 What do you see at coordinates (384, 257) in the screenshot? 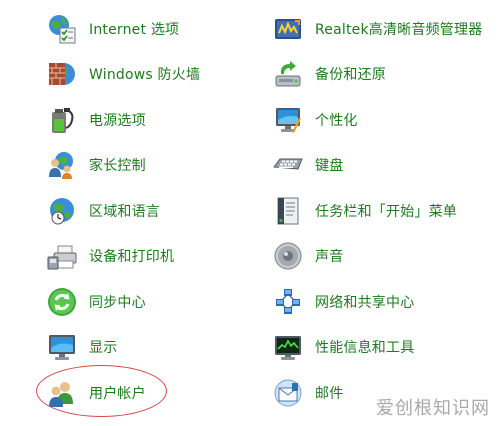
I see `item-sound: 声音` at bounding box center [384, 257].